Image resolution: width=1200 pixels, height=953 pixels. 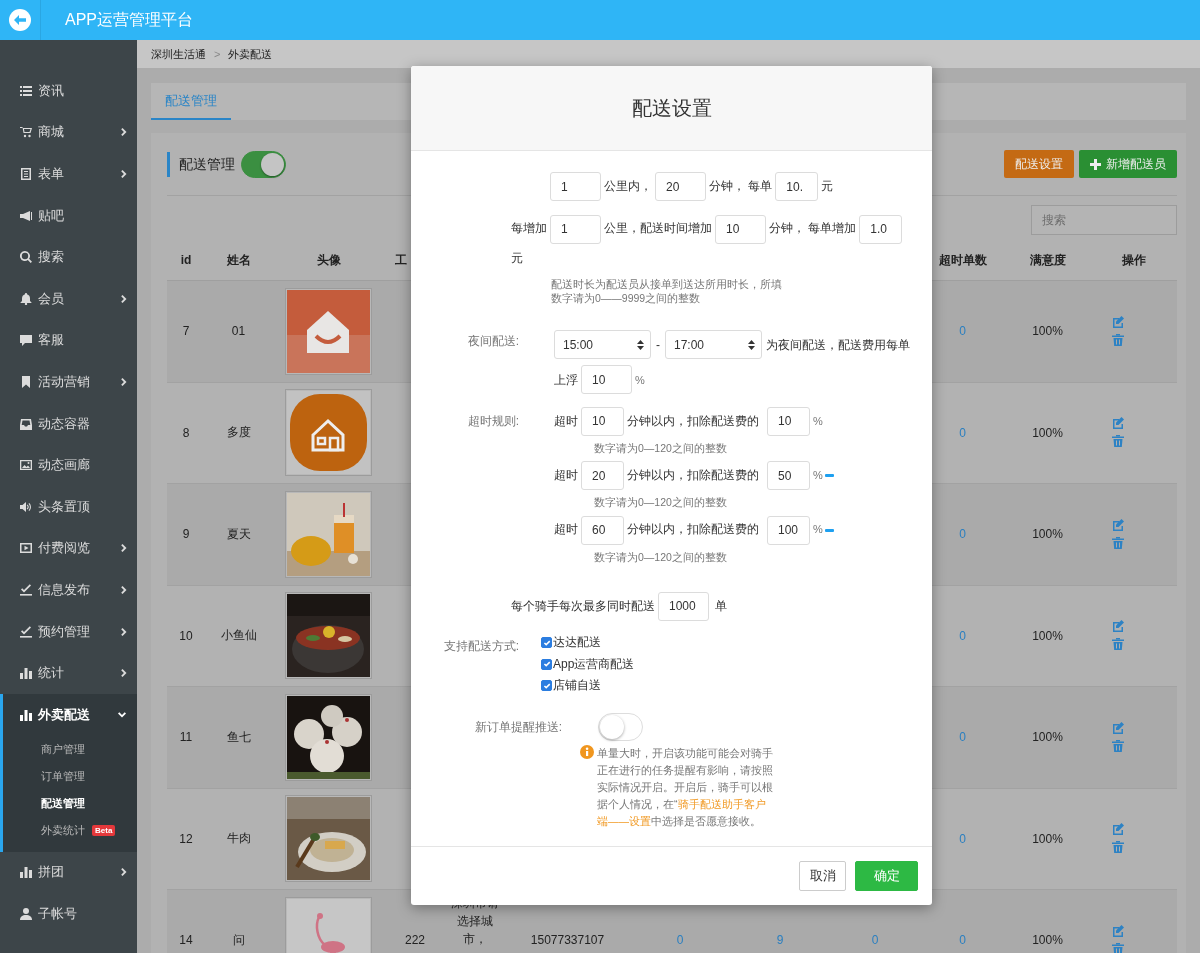 What do you see at coordinates (68, 631) in the screenshot?
I see `sidebar-item: 预约管理` at bounding box center [68, 631].